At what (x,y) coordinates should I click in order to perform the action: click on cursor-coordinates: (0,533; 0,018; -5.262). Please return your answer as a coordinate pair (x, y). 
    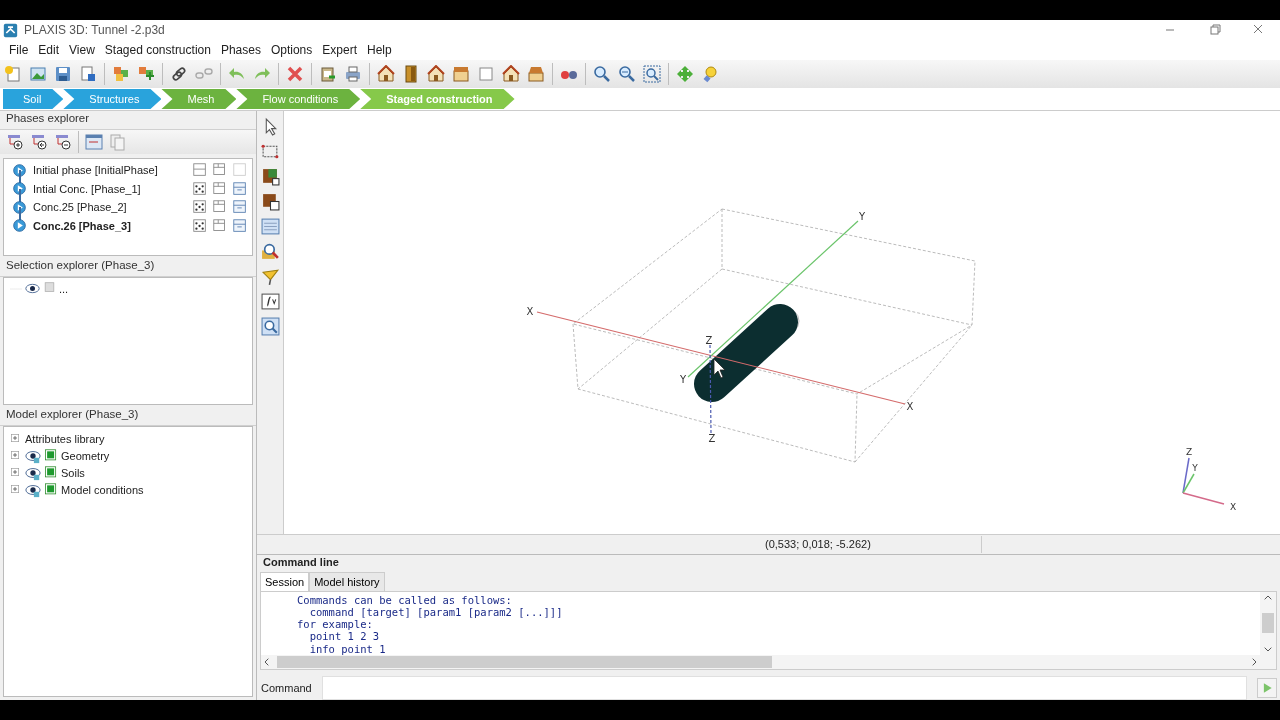
    Looking at the image, I should click on (873, 544).